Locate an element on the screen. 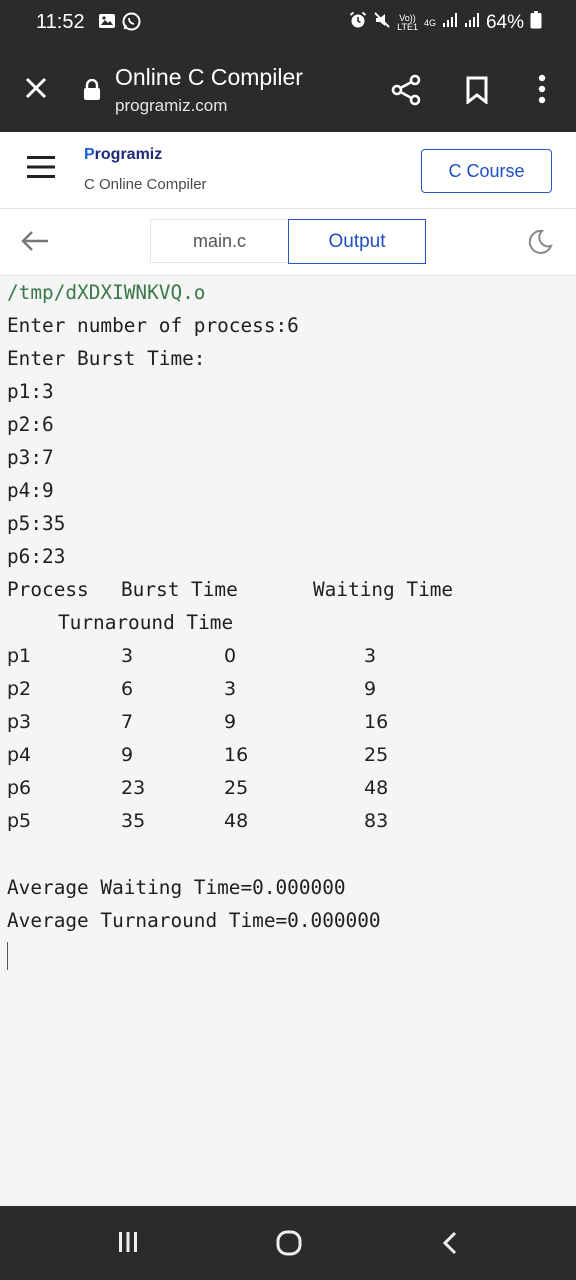 The height and width of the screenshot is (1280, 576). text-cursor is located at coordinates (7, 956).